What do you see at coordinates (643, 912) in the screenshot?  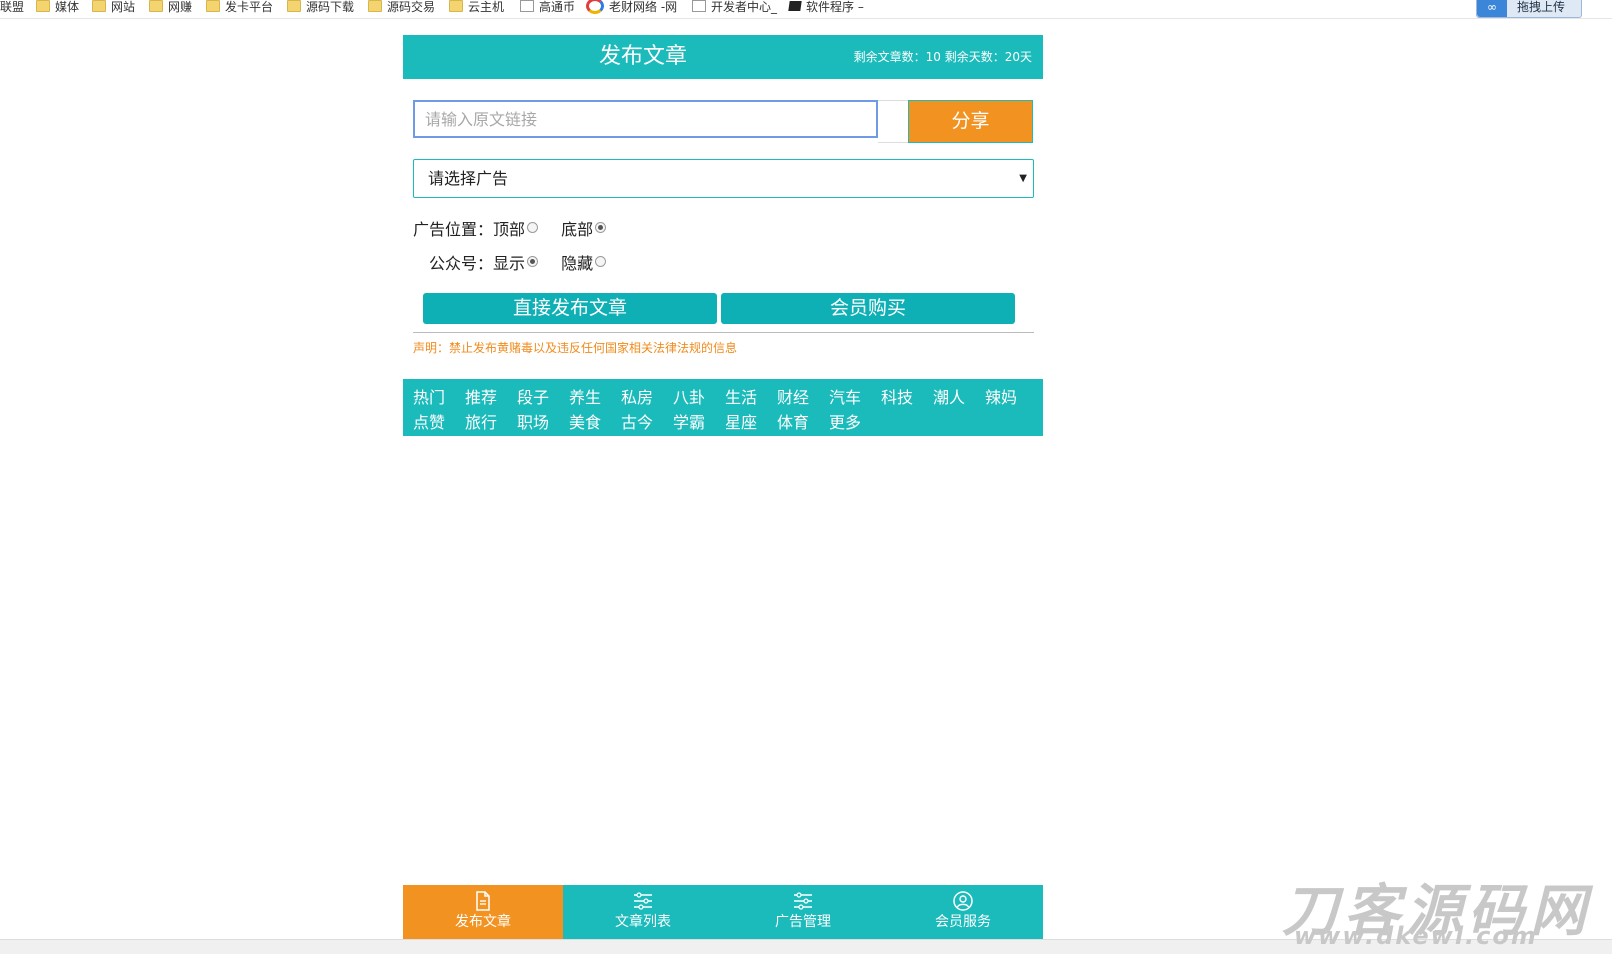 I see `tab-article-list: 文章列表` at bounding box center [643, 912].